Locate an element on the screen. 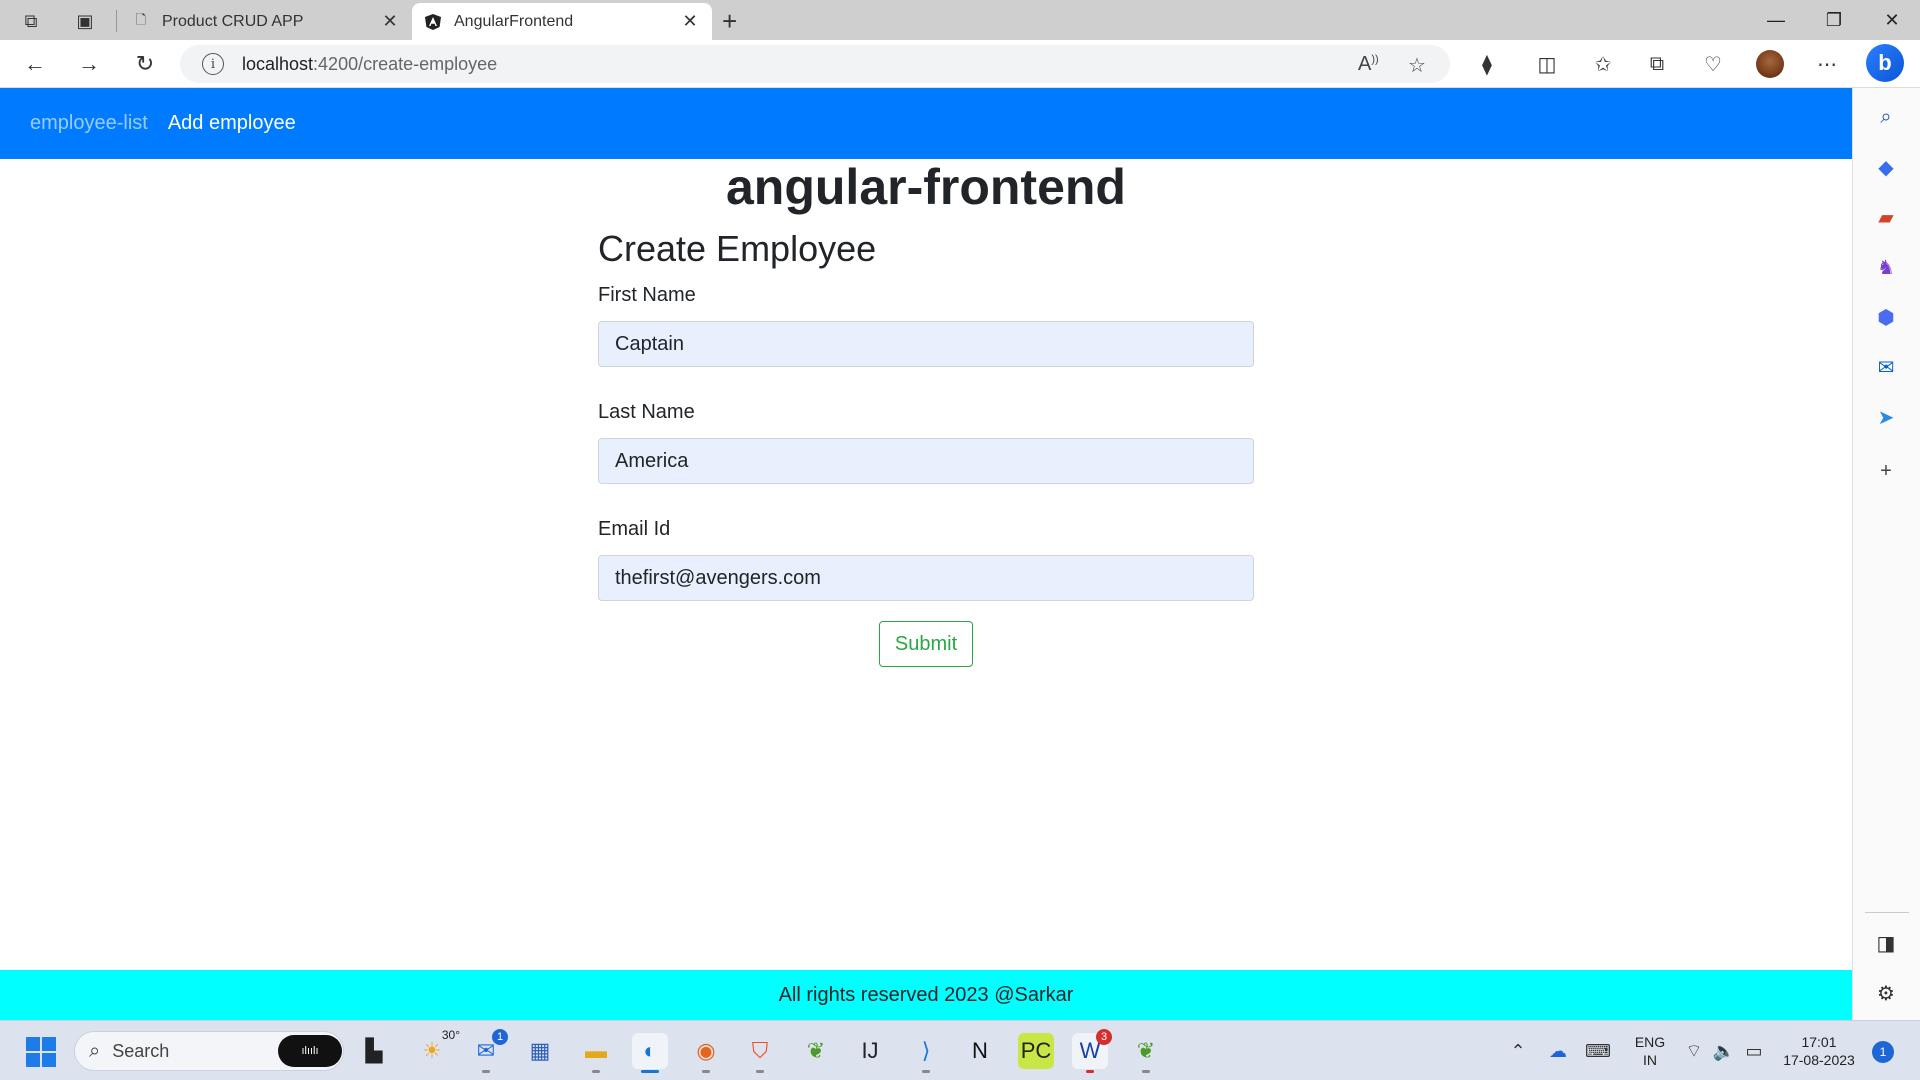  first-name-label: First Name is located at coordinates (647, 295).